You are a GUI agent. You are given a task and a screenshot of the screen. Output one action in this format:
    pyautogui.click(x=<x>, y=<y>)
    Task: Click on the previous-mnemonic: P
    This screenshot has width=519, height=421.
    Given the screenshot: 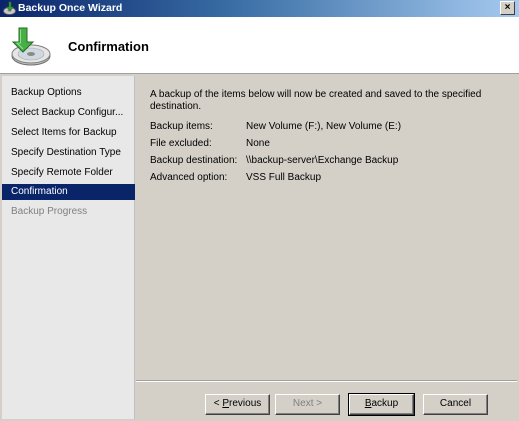 What is the action you would take?
    pyautogui.click(x=226, y=403)
    